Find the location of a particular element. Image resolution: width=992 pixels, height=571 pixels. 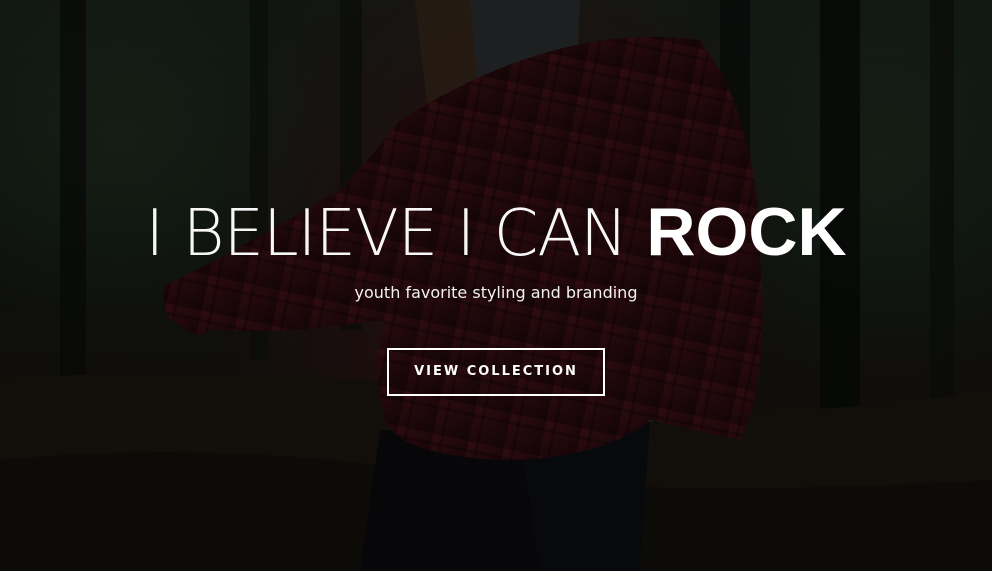

headline-light-text: I BELIEVE I CAN is located at coordinates (396, 234).